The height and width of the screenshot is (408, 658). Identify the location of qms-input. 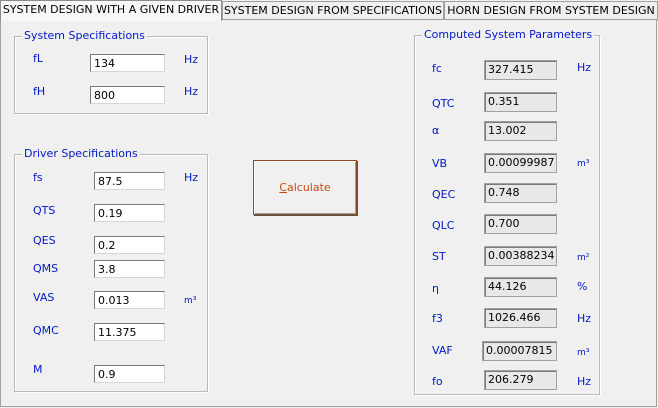
(129, 269).